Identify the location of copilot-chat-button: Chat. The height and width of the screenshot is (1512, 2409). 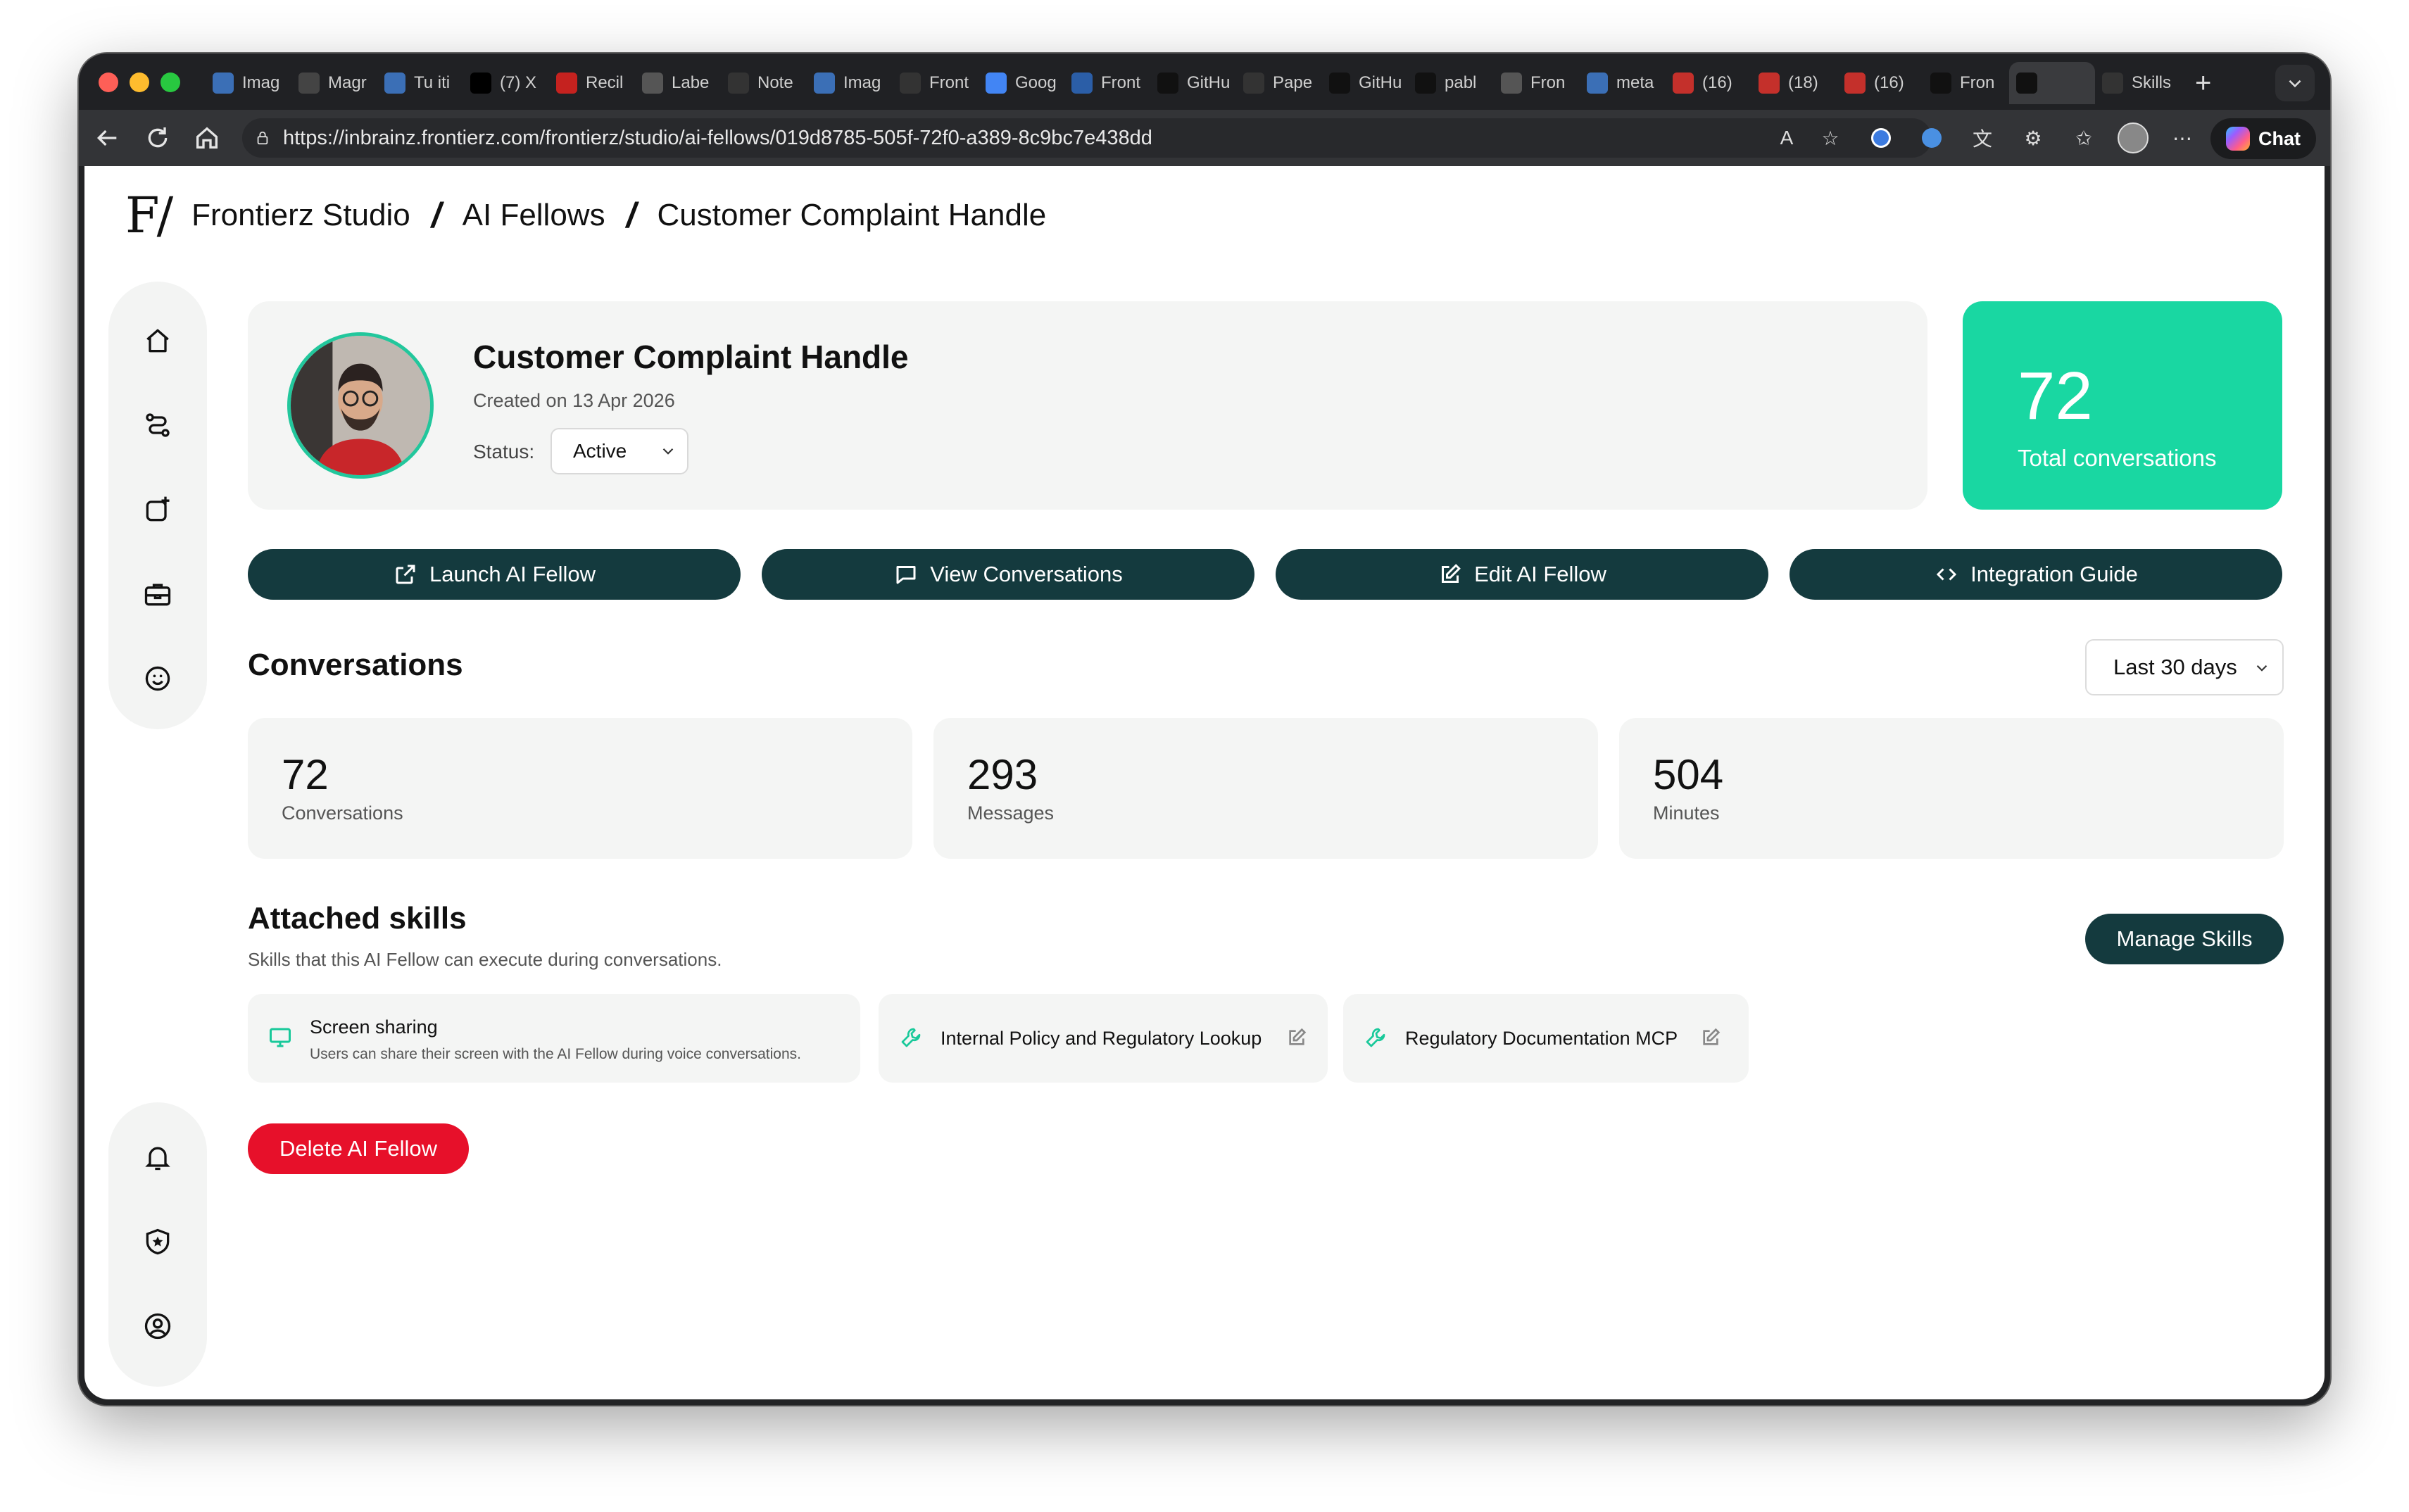
(2263, 138).